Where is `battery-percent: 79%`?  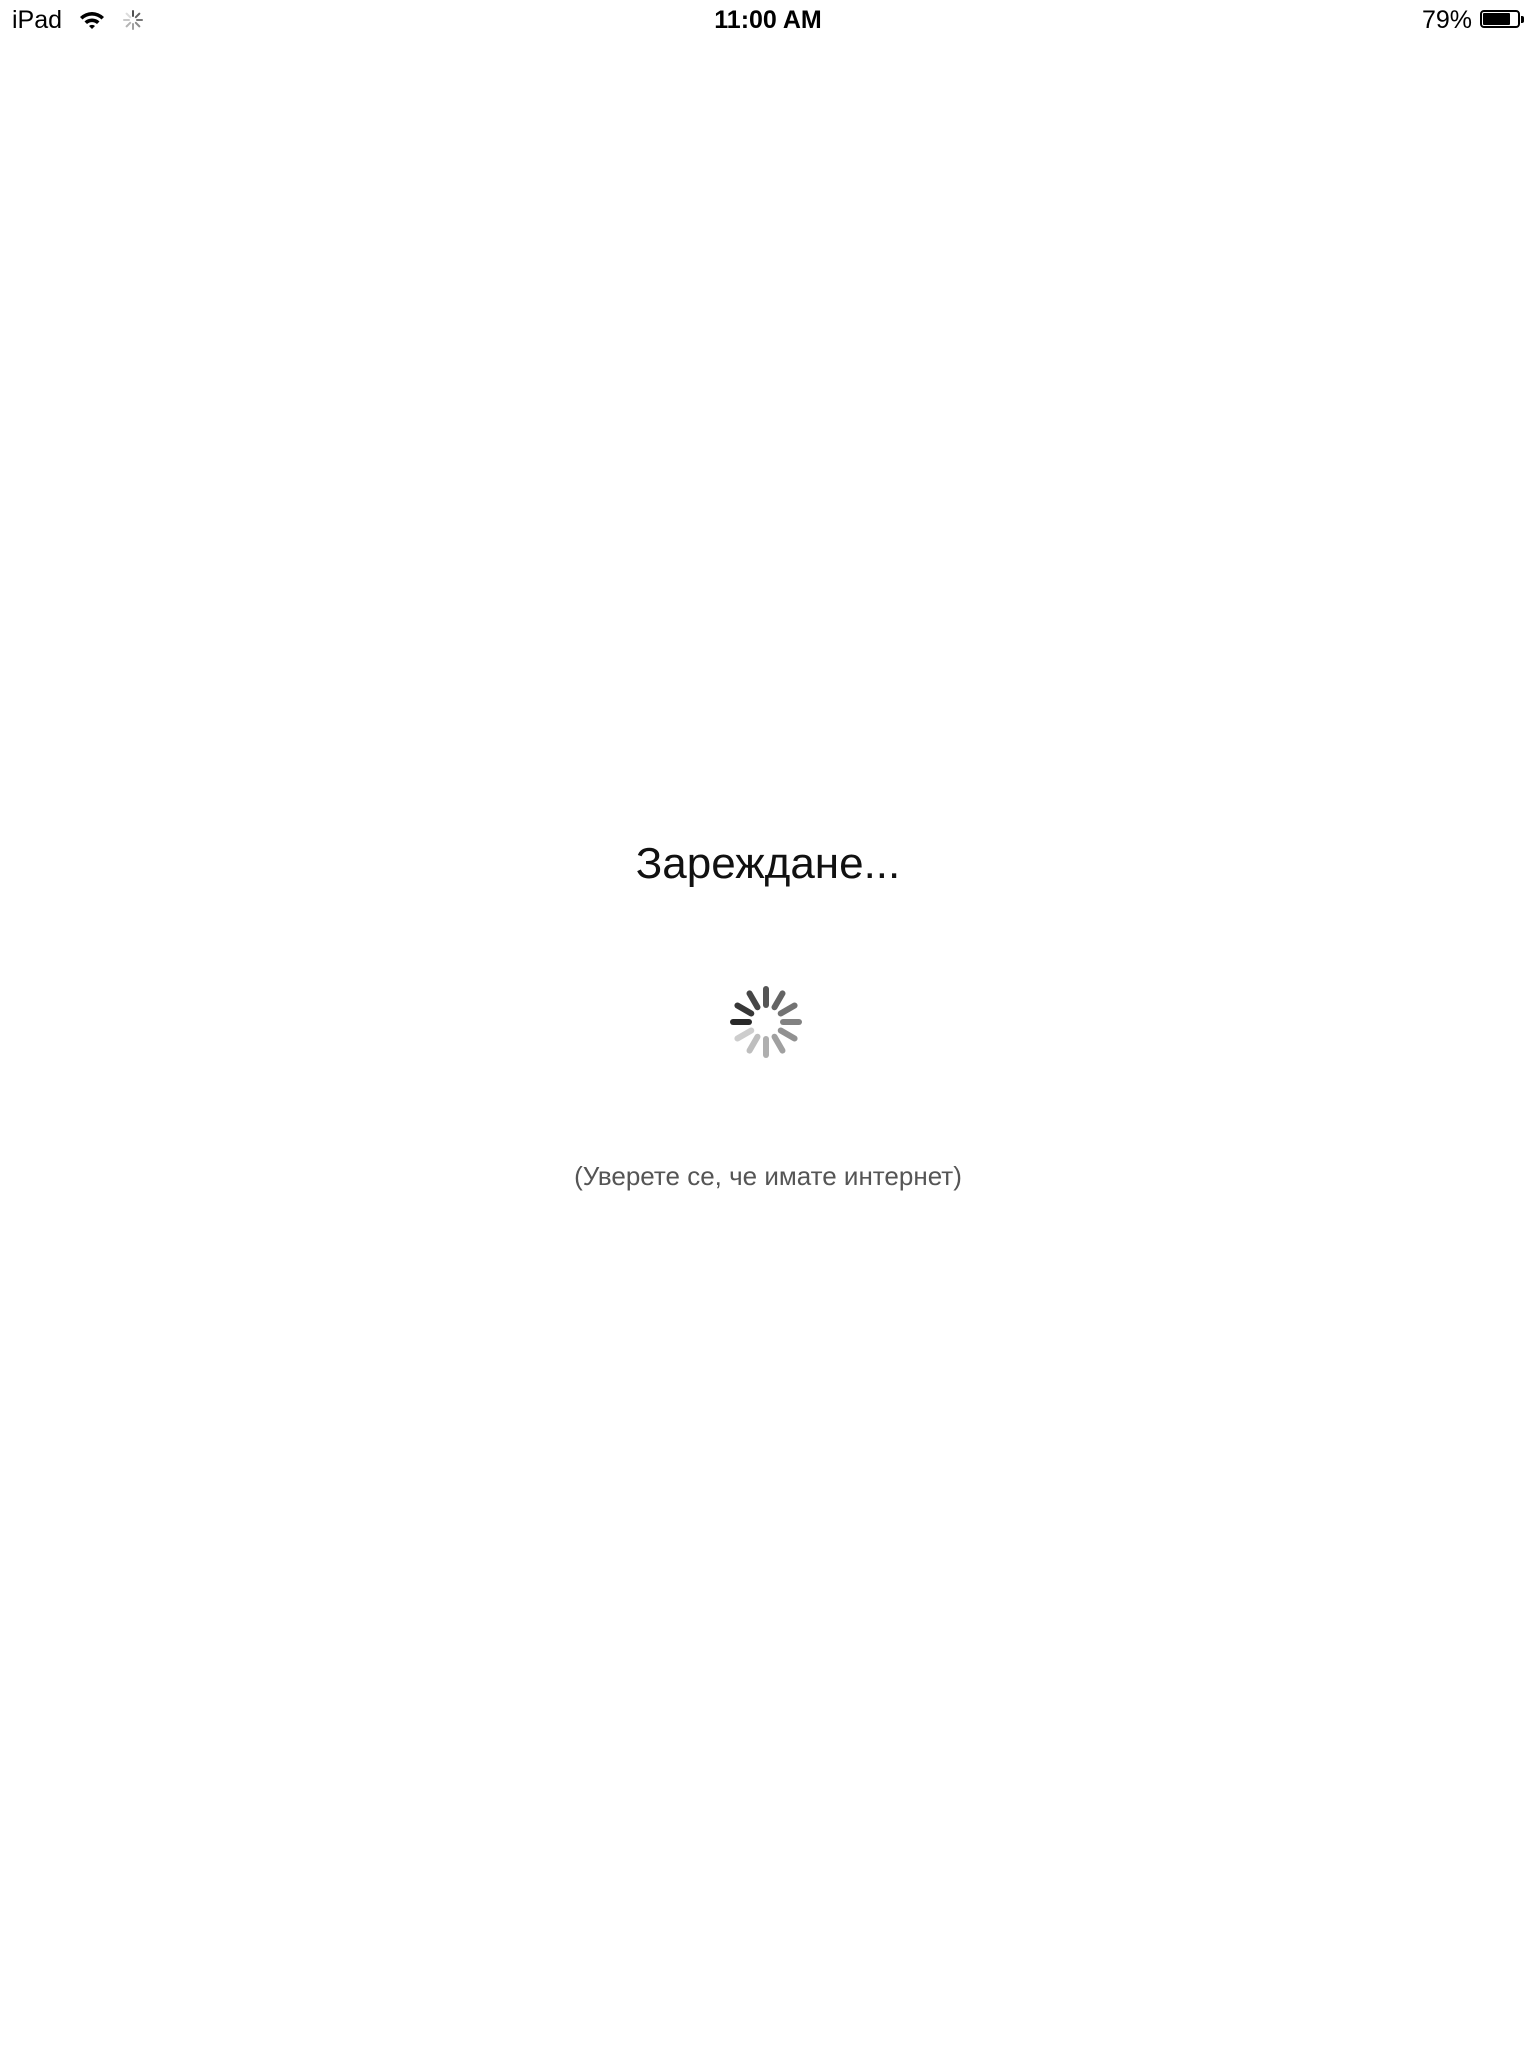
battery-percent: 79% is located at coordinates (1446, 20).